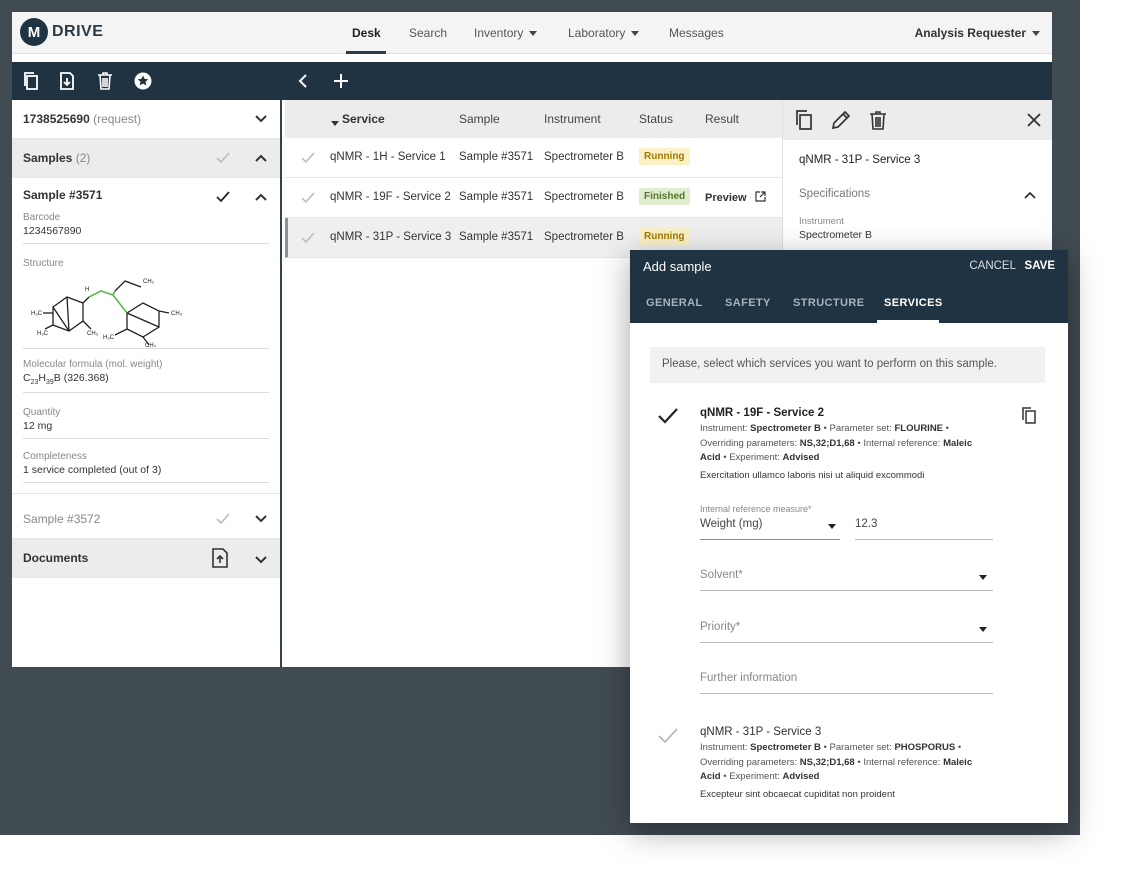 The width and height of the screenshot is (1125, 880). I want to click on tab-structure: STRUCTURE, so click(828, 303).